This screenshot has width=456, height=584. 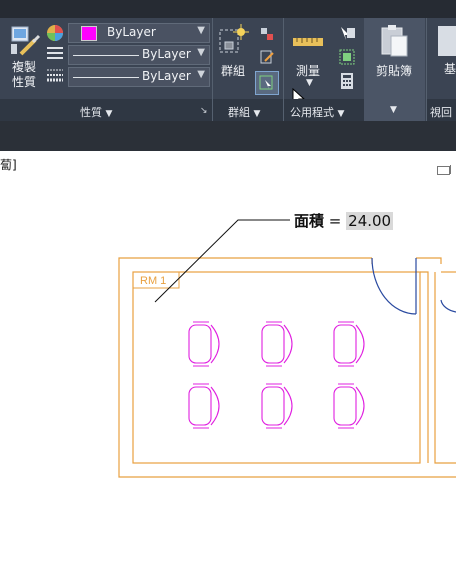 I want to click on ruler-icon, so click(x=308, y=42).